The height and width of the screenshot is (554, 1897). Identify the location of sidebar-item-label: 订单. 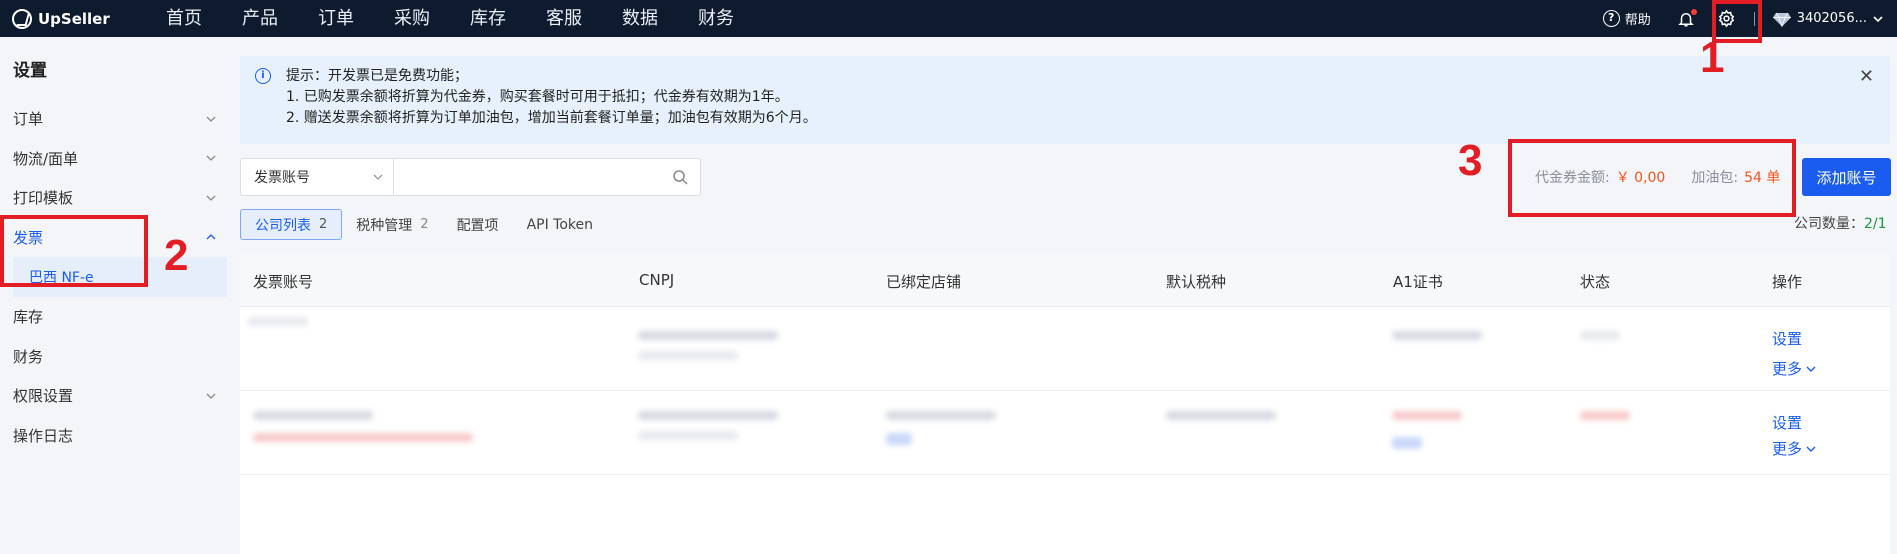
(28, 119).